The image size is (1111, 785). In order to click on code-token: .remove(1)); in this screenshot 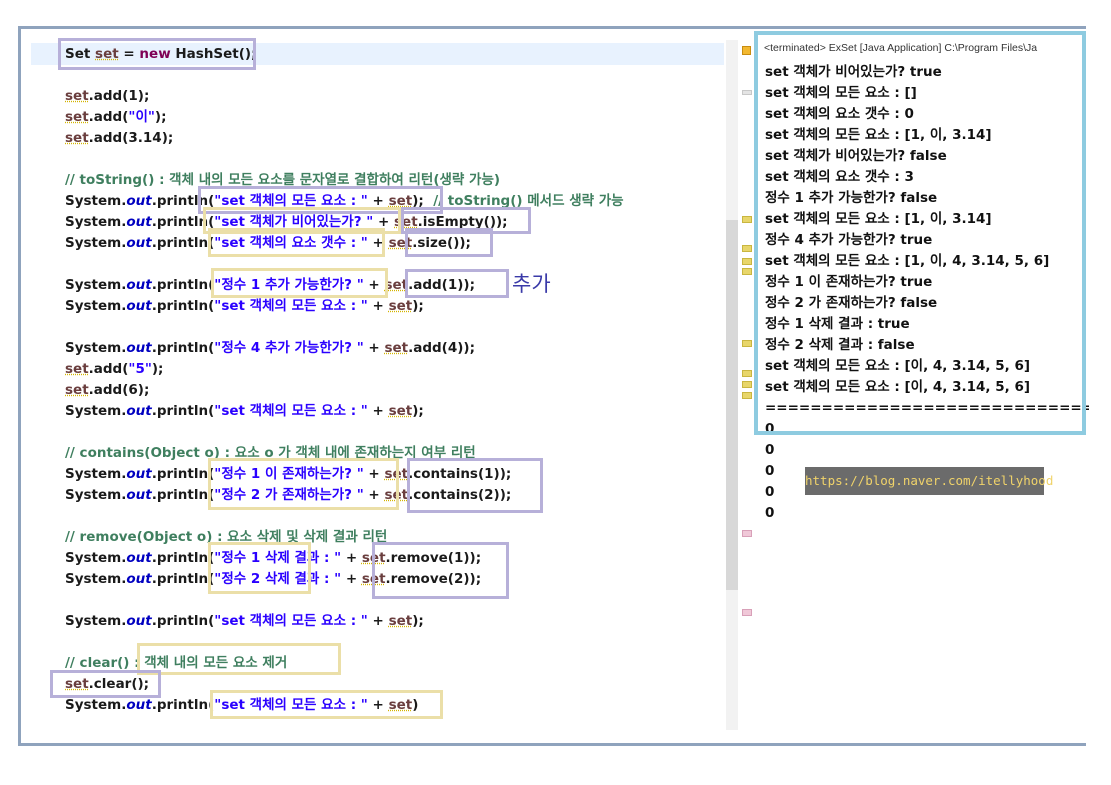, I will do `click(433, 558)`.